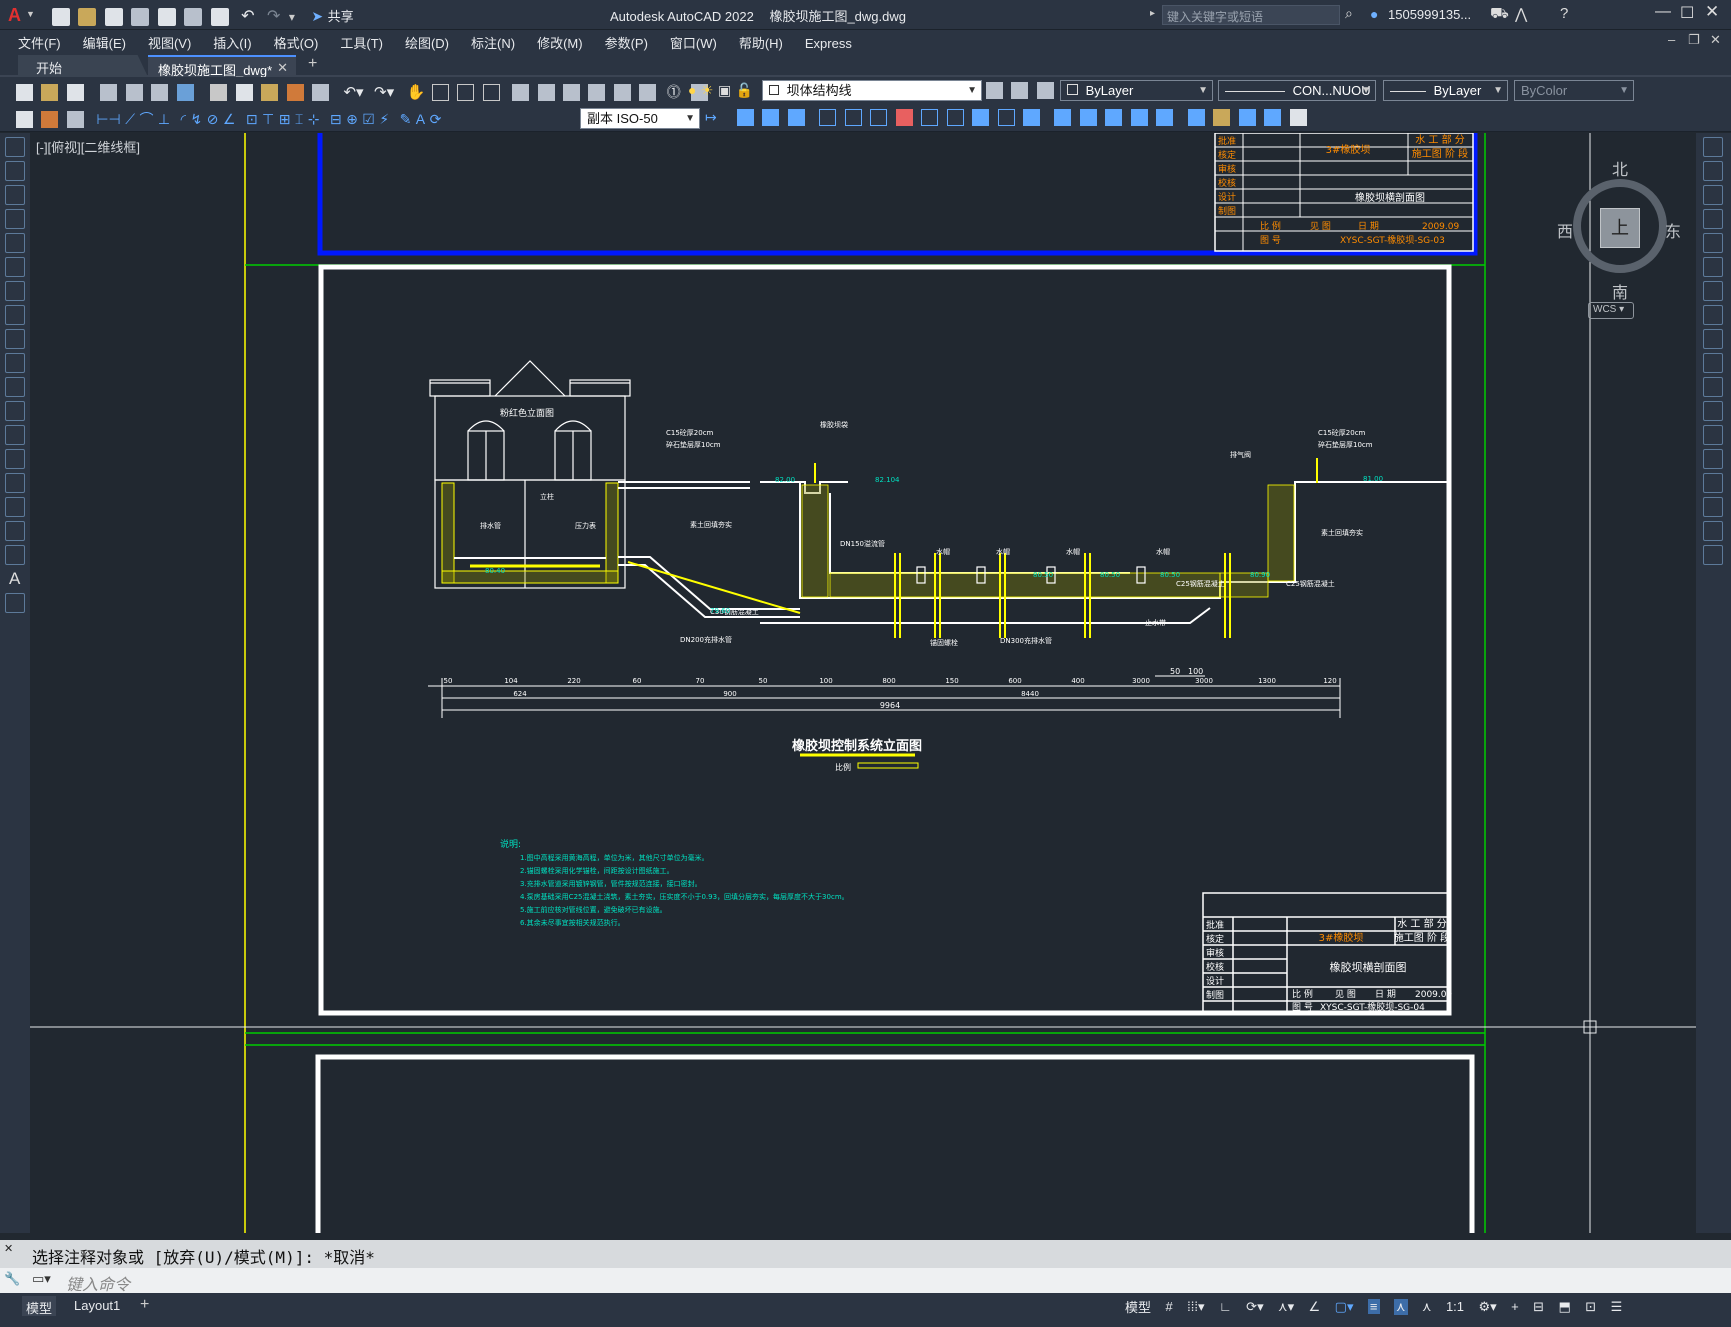  Describe the element at coordinates (546, 93) in the screenshot. I see `designcenter-icon` at that location.